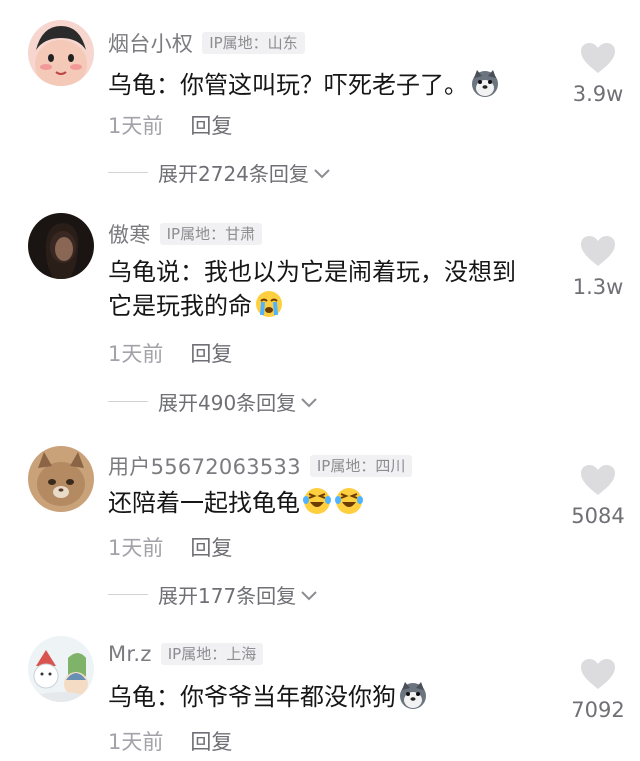  Describe the element at coordinates (598, 516) in the screenshot. I see `like-count: 5084` at that location.